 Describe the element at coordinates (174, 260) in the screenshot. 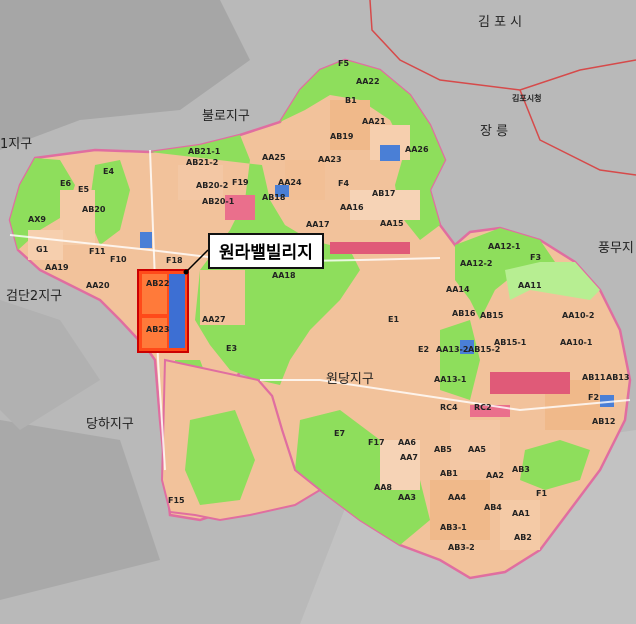

I see `lot-label: F18` at that location.